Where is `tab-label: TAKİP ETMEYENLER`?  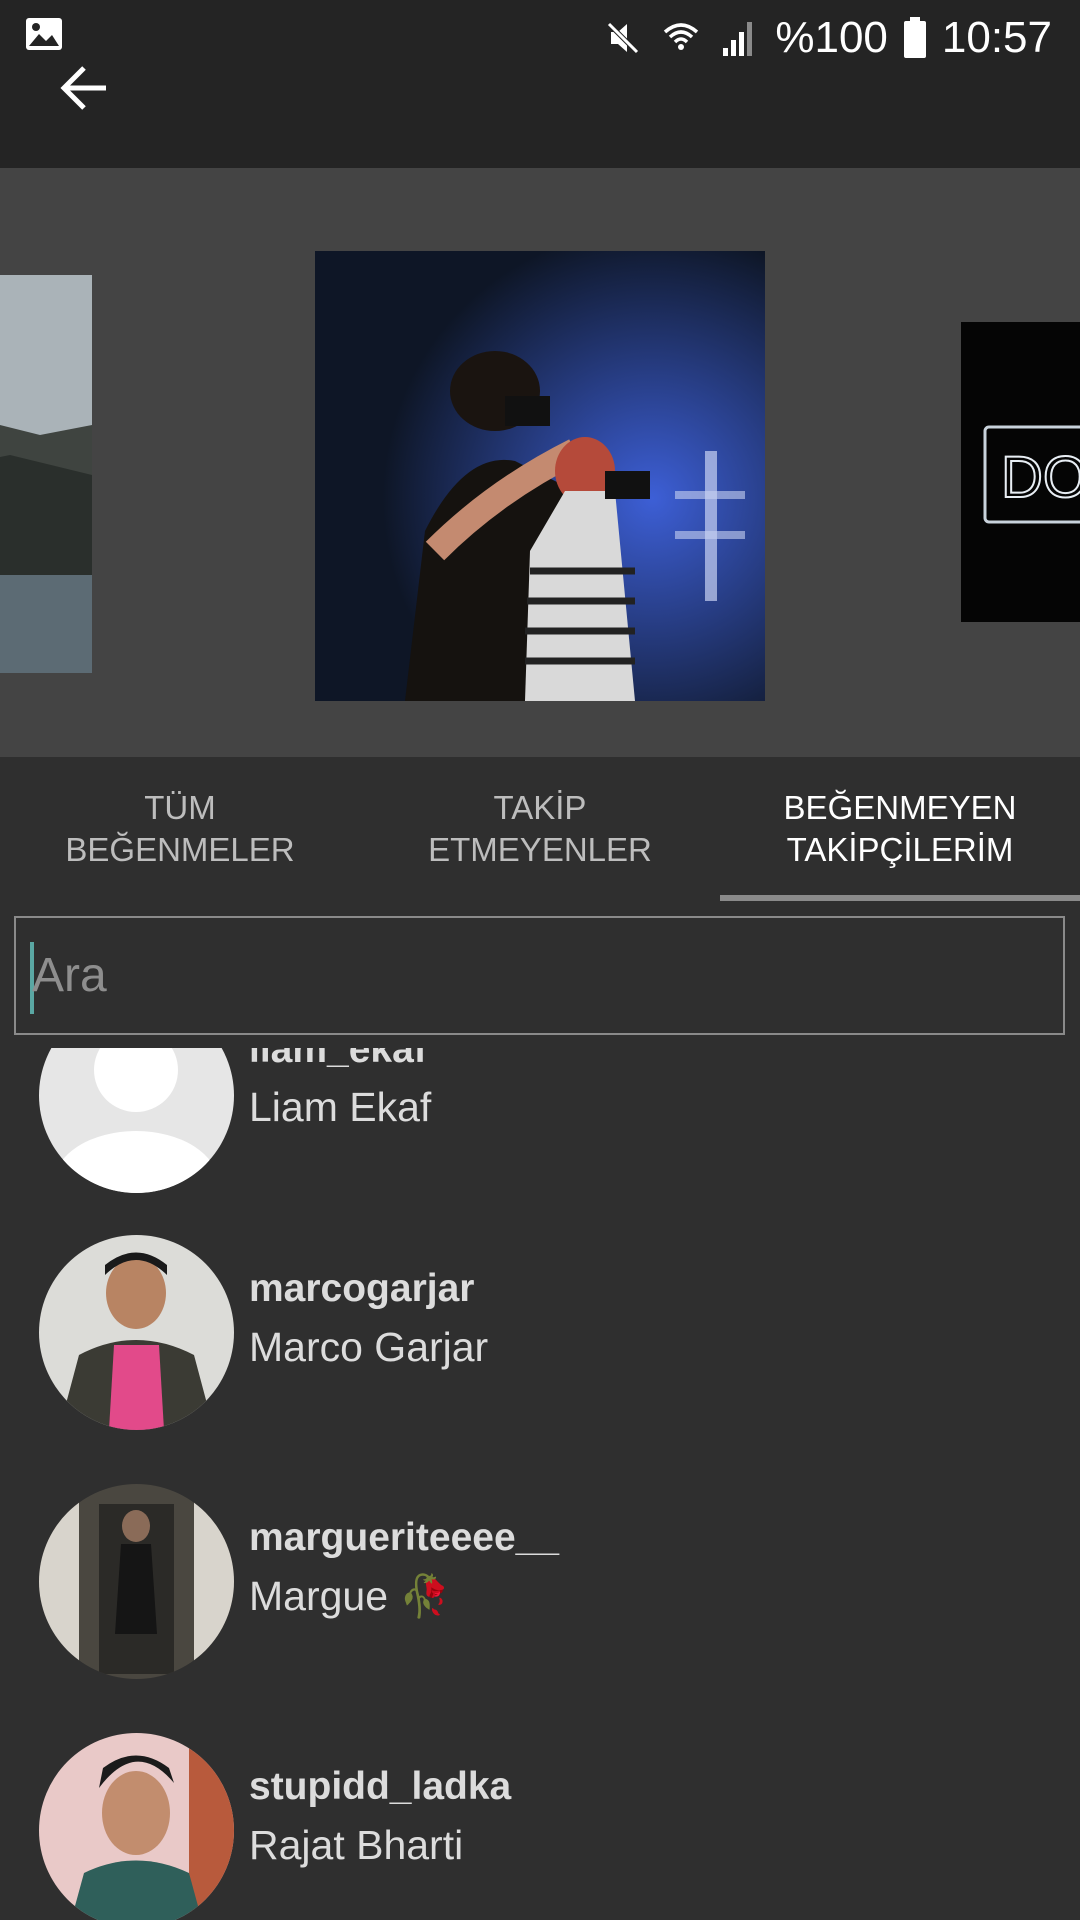 tab-label: TAKİP ETMEYENLER is located at coordinates (540, 828).